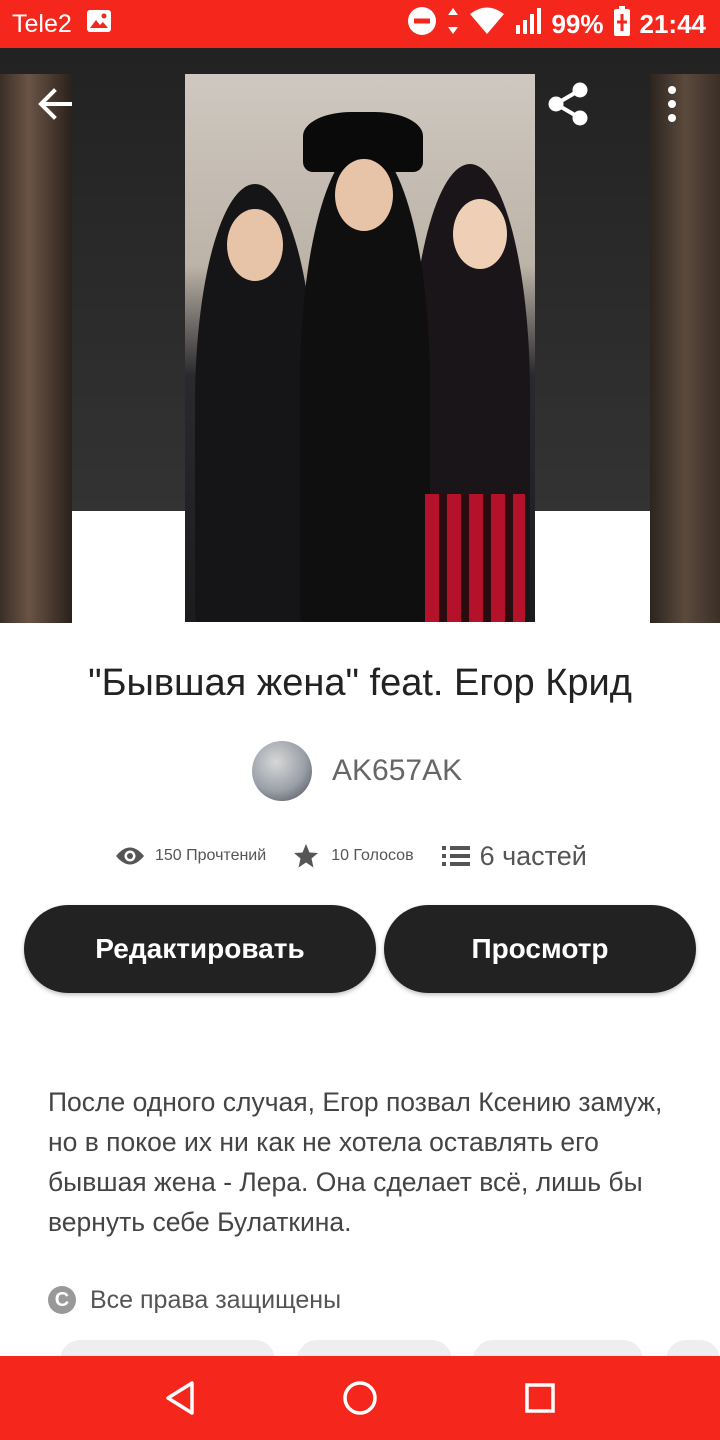  I want to click on square-recents-icon, so click(540, 1398).